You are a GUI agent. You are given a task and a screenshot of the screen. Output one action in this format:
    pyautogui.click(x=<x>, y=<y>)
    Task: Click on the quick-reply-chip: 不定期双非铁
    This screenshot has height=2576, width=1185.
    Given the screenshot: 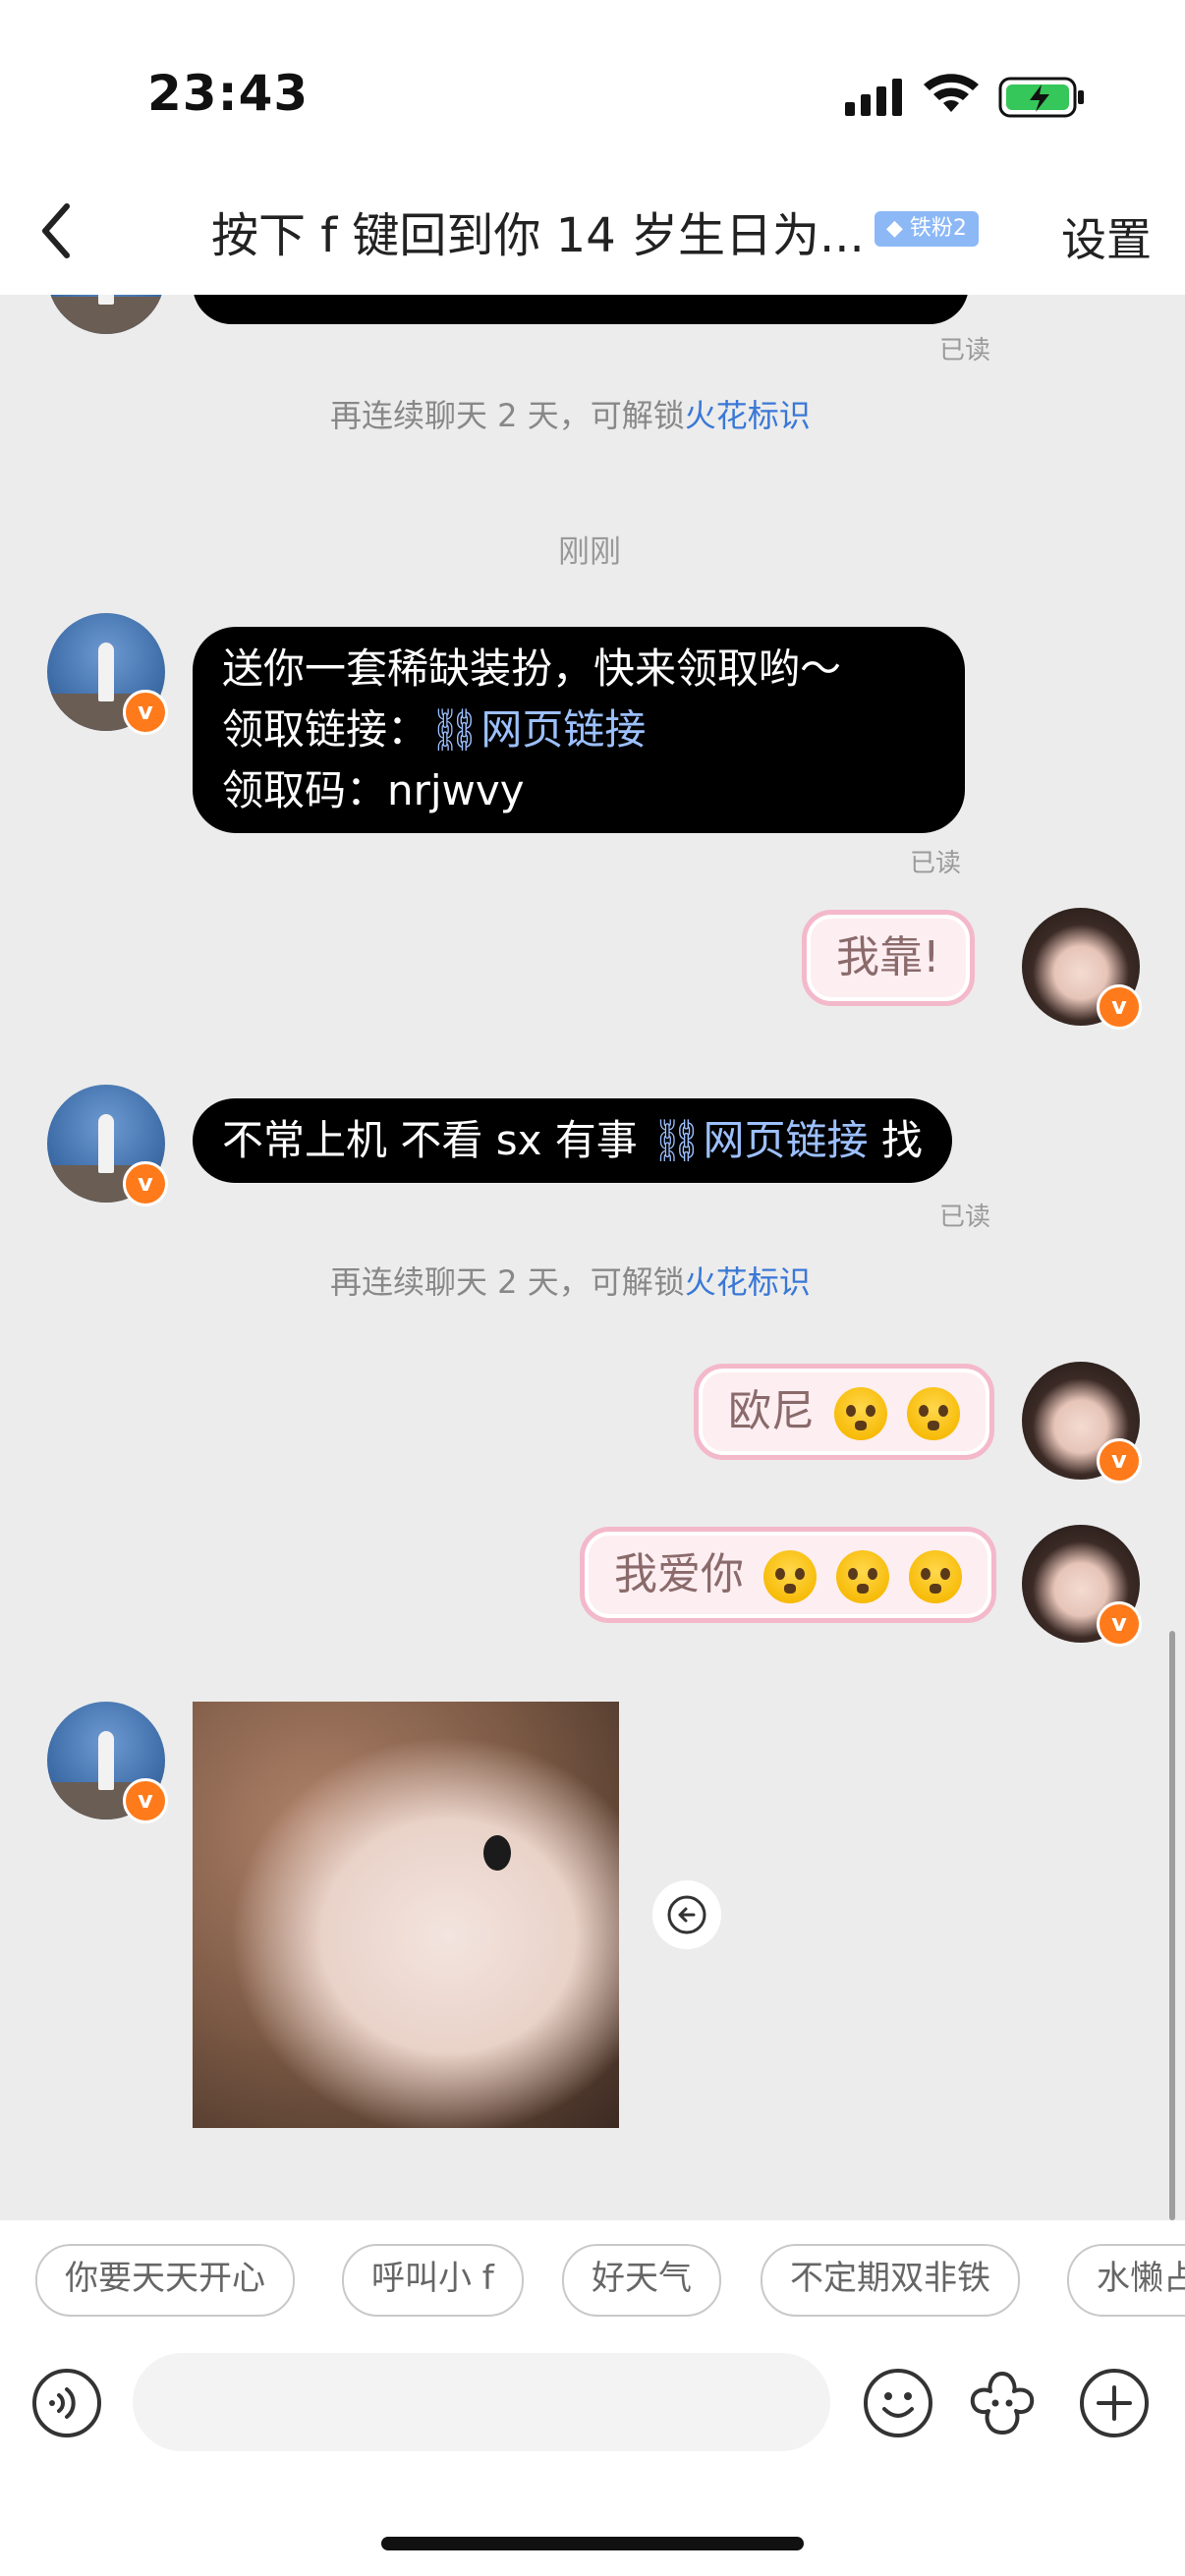 What is the action you would take?
    pyautogui.click(x=891, y=2280)
    